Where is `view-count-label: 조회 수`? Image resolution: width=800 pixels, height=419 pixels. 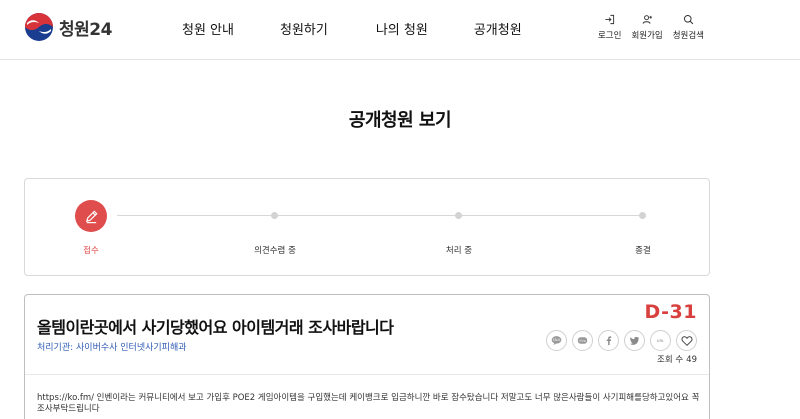 view-count-label: 조회 수 is located at coordinates (670, 360).